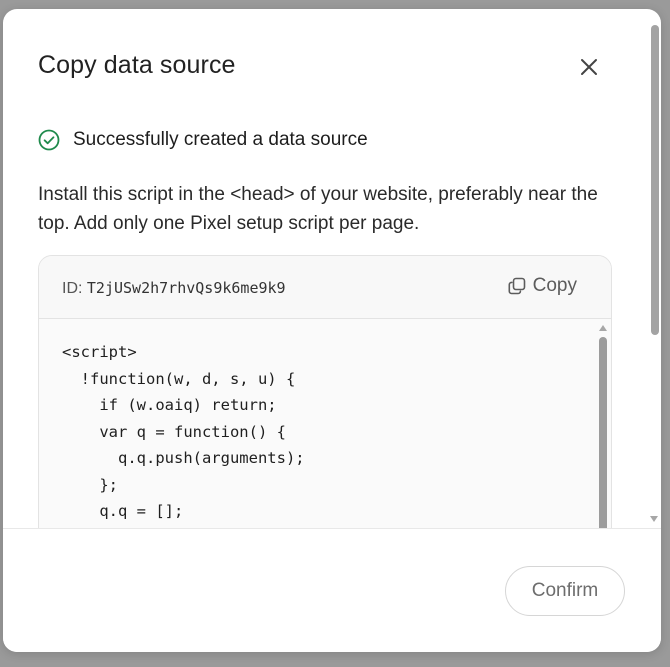  What do you see at coordinates (655, 180) in the screenshot?
I see `dialog-scroll-thumb` at bounding box center [655, 180].